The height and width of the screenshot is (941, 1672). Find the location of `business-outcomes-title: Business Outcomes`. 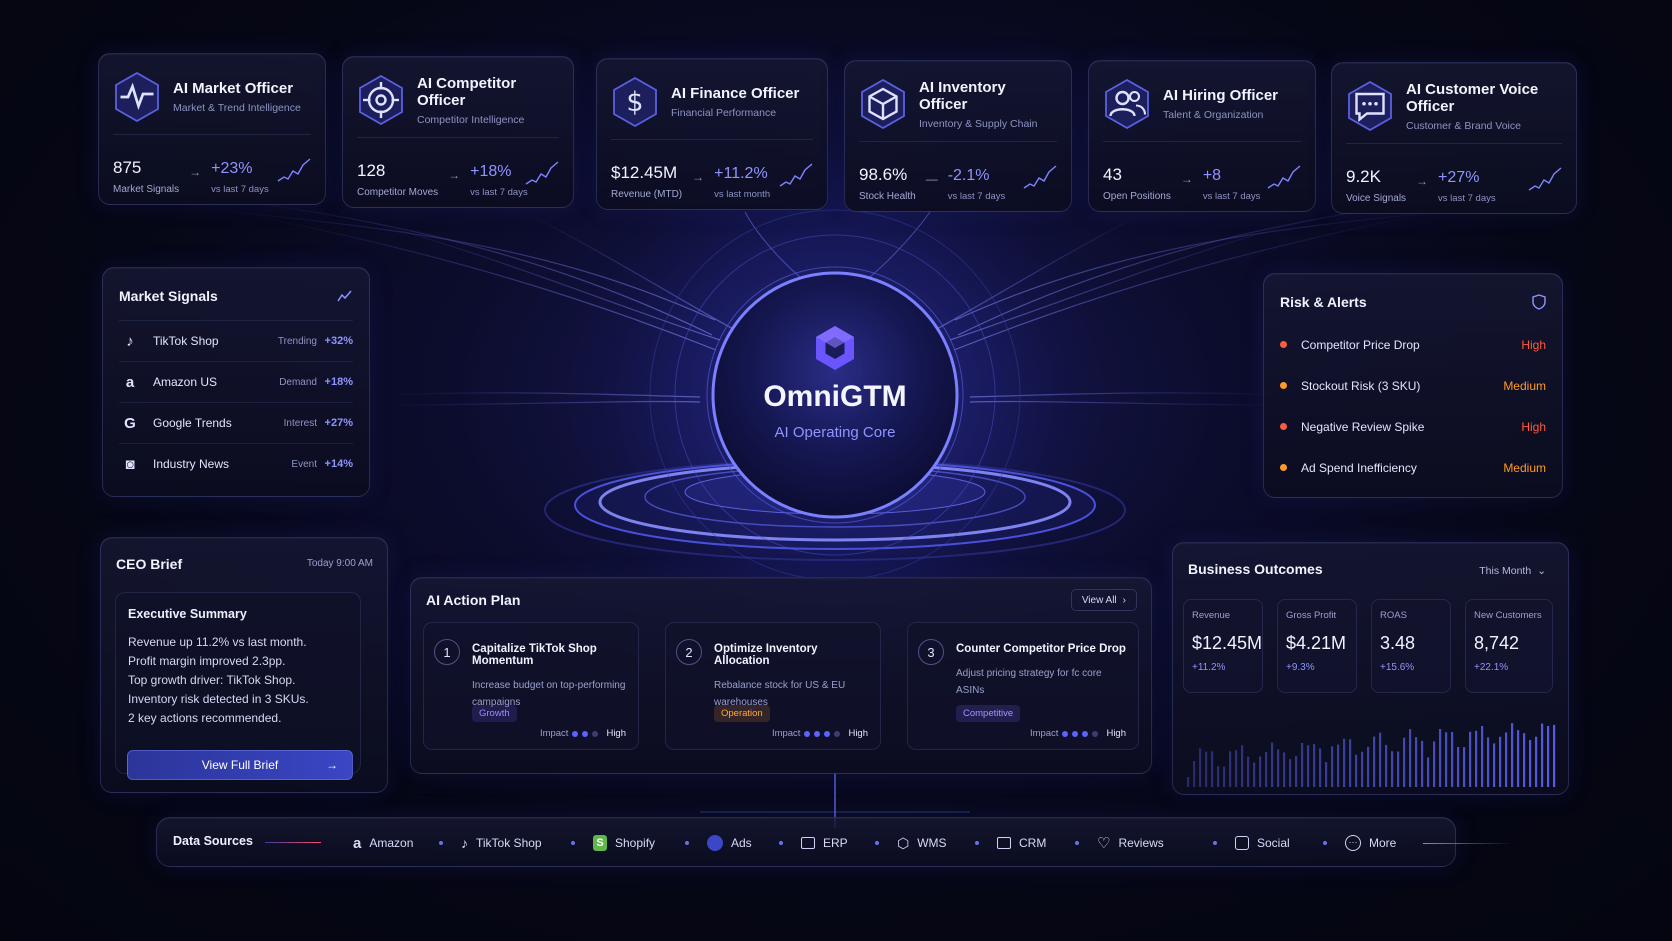

business-outcomes-title: Business Outcomes is located at coordinates (1255, 569).